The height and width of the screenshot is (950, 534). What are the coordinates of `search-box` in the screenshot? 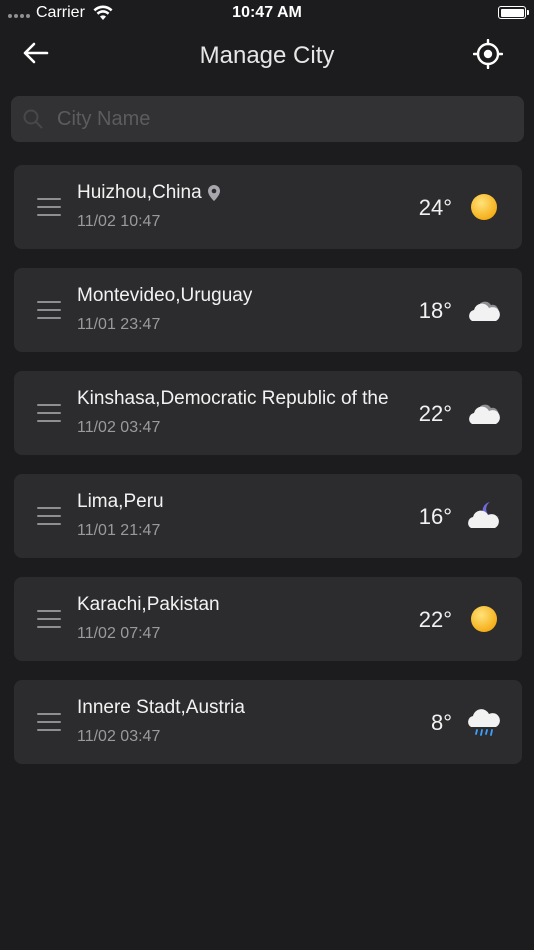 It's located at (267, 119).